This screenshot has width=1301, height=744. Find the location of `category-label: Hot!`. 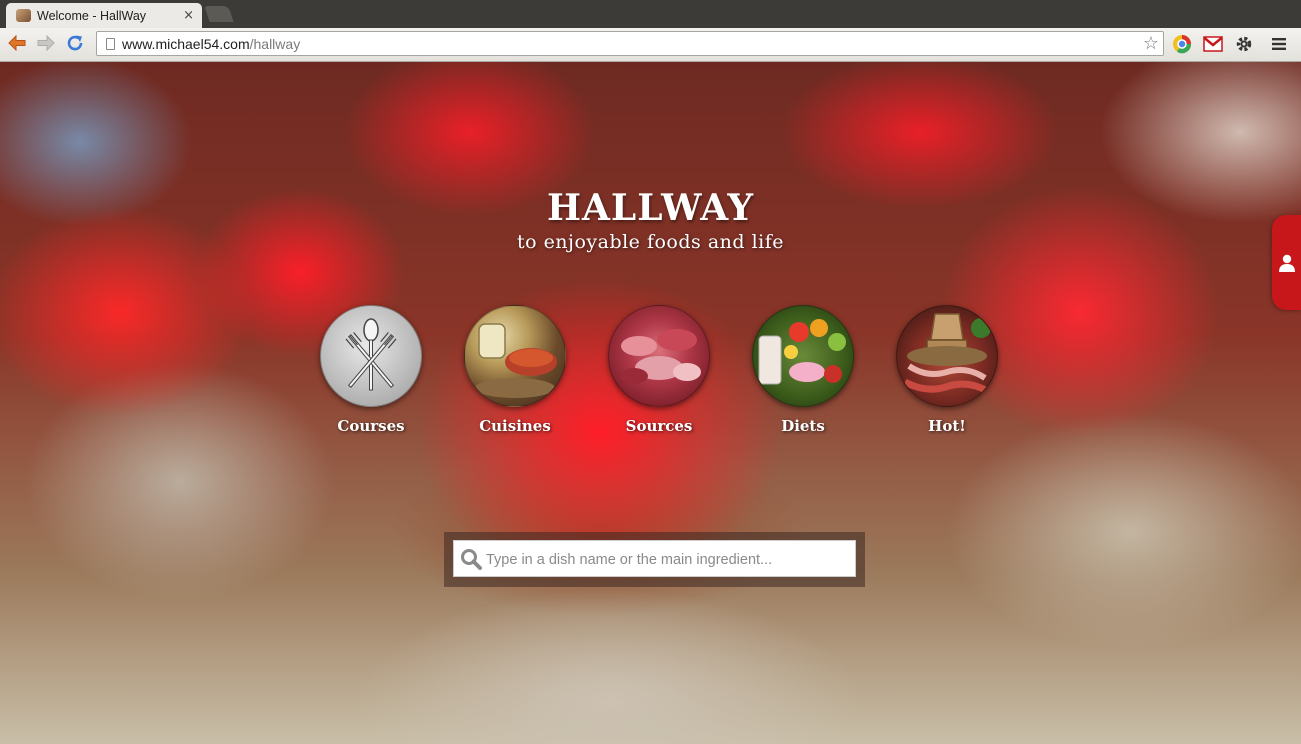

category-label: Hot! is located at coordinates (947, 426).